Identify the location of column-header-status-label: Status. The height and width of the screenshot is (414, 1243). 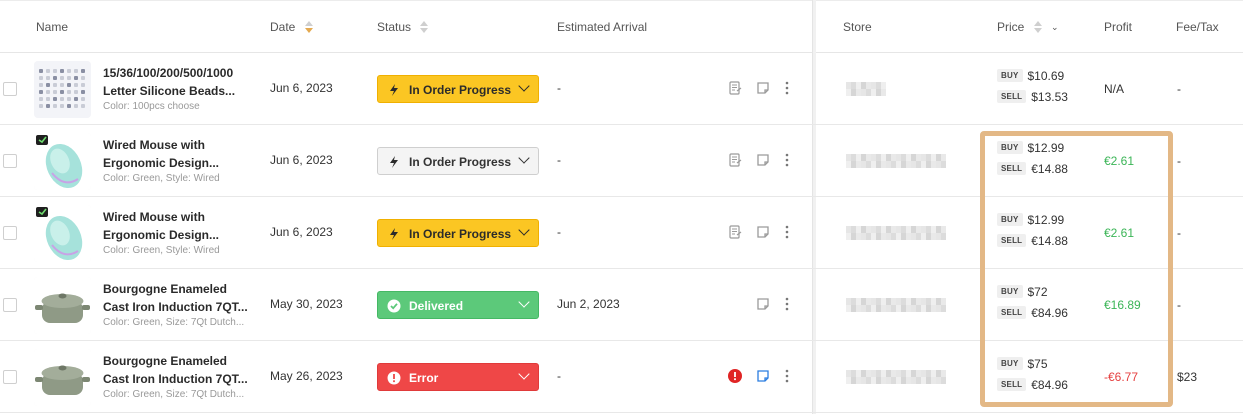
(394, 27).